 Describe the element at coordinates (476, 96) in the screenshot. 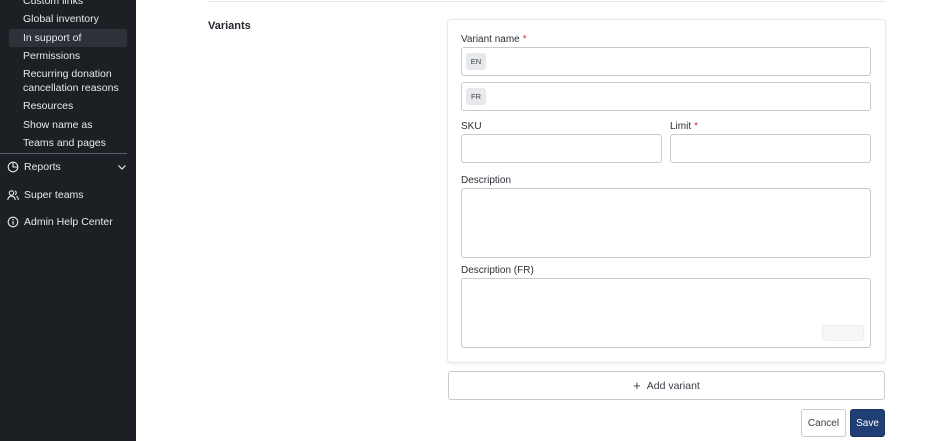

I see `language-badge-fr: FR` at that location.